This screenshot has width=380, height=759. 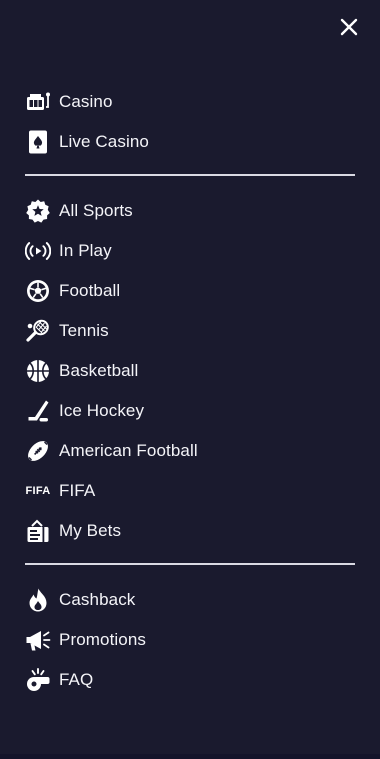 I want to click on menu-item-in-play: In Play, so click(x=190, y=251).